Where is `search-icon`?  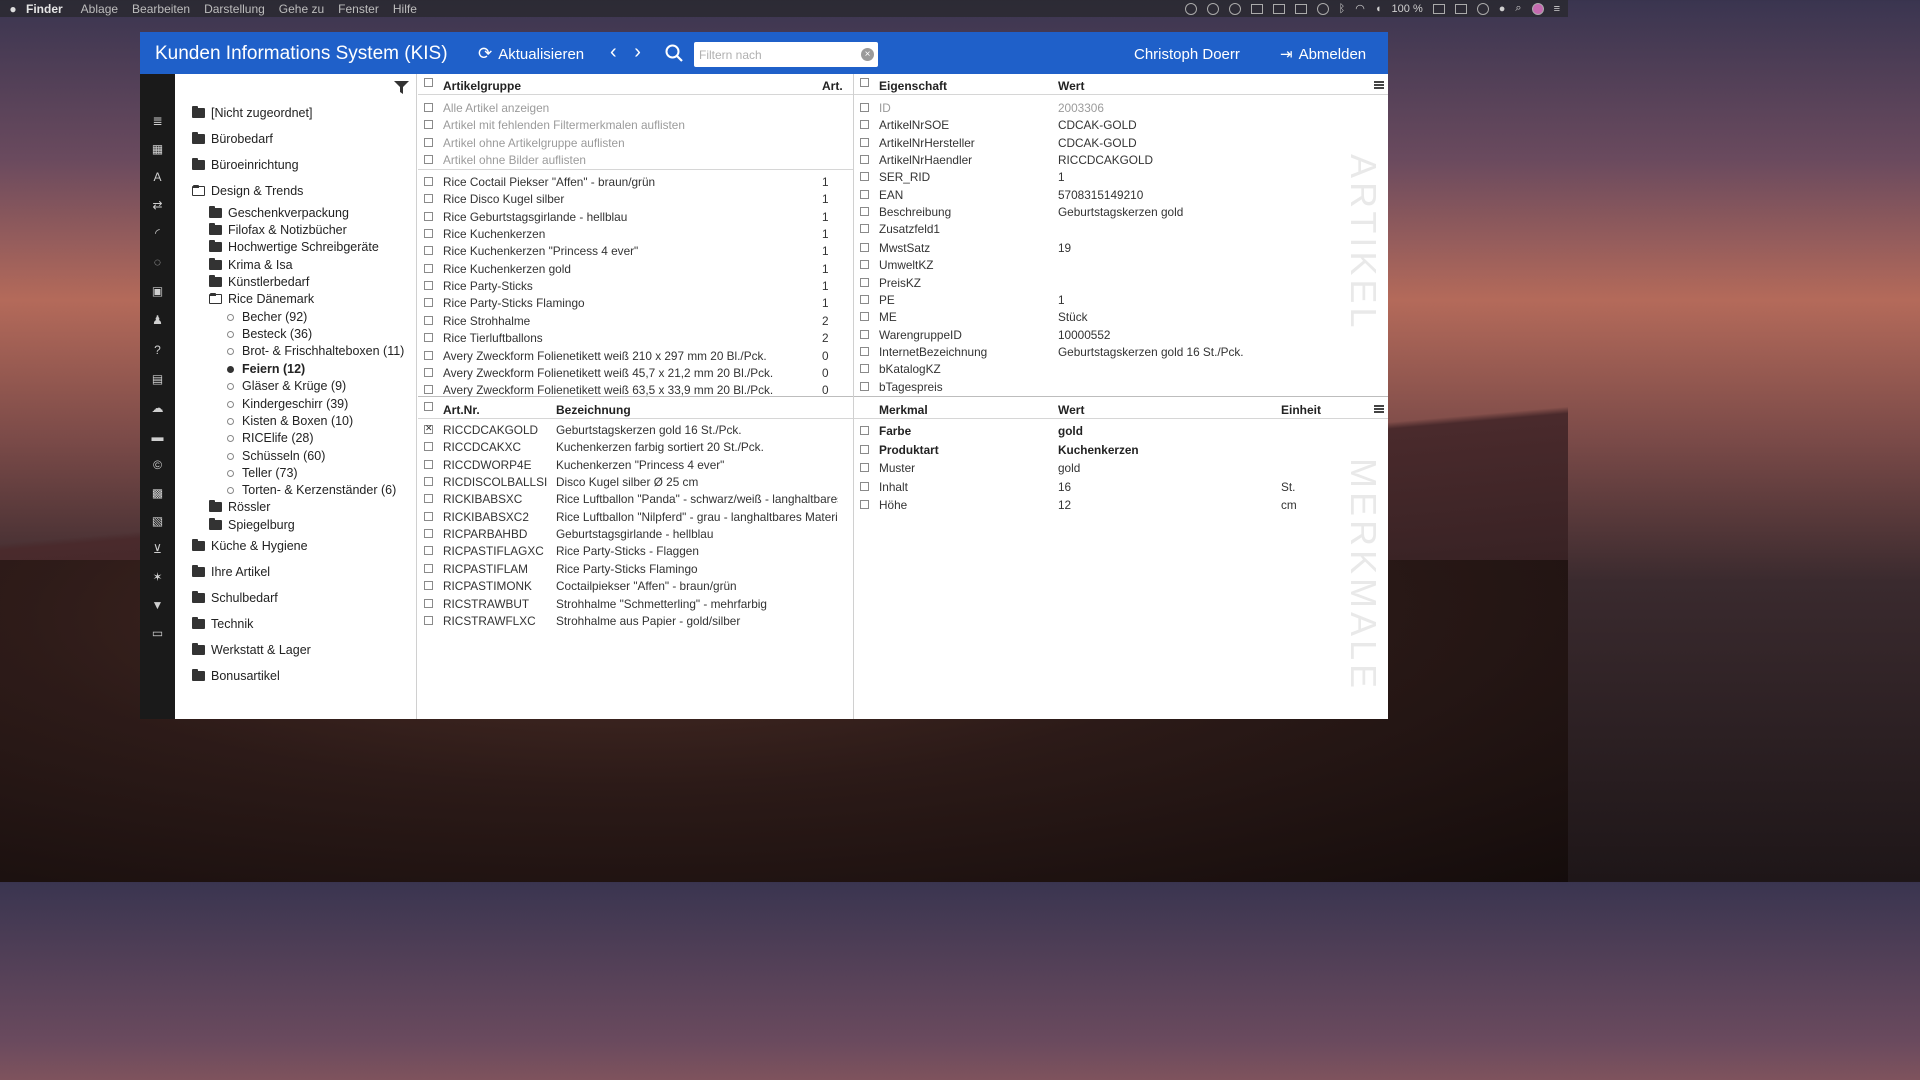 search-icon is located at coordinates (674, 53).